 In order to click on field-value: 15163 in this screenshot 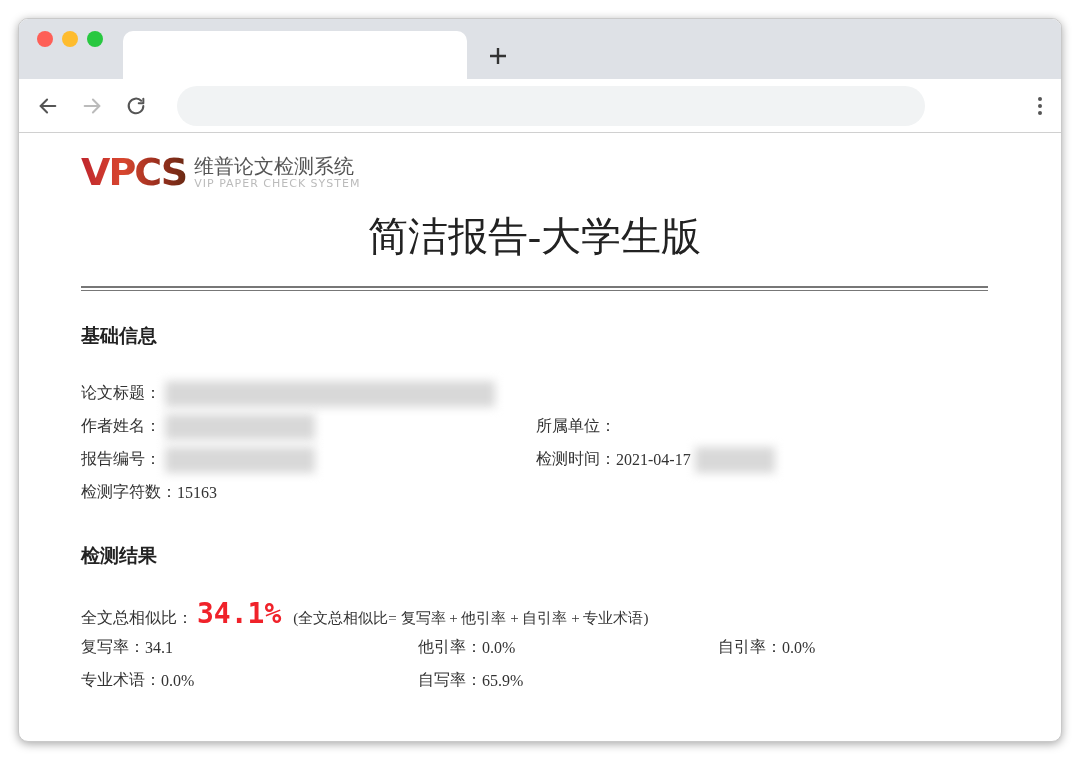, I will do `click(197, 492)`.